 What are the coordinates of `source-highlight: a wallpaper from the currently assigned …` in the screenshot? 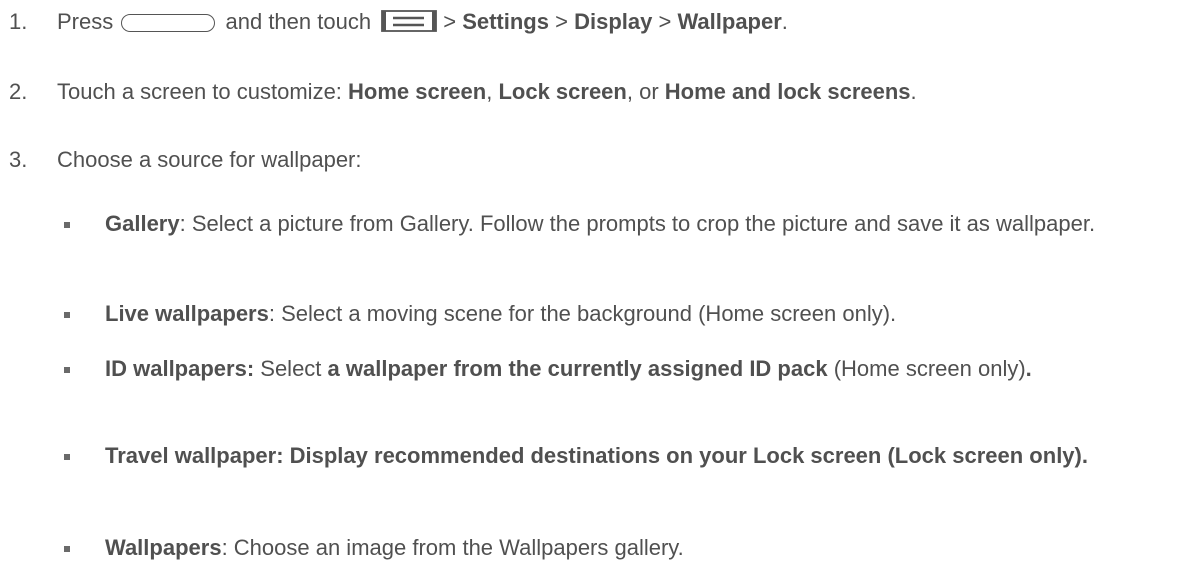 It's located at (577, 368).